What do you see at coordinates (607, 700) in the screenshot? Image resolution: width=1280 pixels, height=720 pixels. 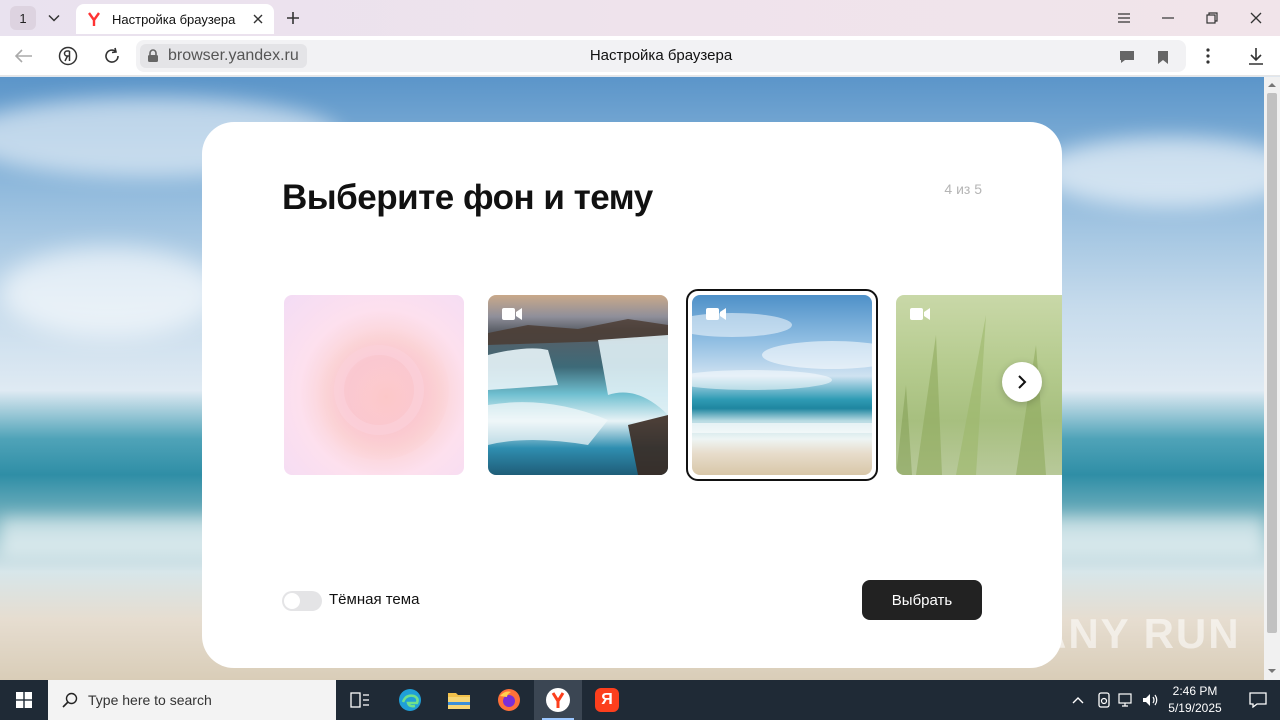 I see `yandex-app-icon: Я` at bounding box center [607, 700].